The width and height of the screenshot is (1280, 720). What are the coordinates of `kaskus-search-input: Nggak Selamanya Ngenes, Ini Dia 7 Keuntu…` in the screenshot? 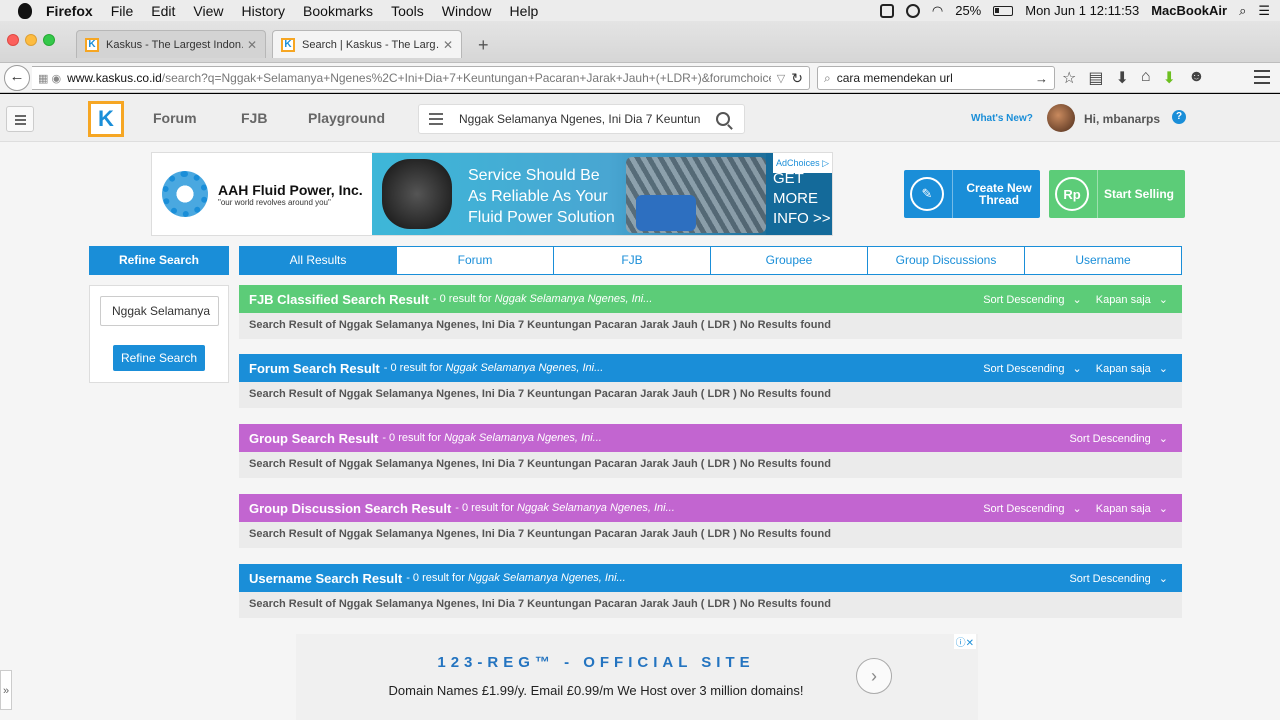 It's located at (582, 119).